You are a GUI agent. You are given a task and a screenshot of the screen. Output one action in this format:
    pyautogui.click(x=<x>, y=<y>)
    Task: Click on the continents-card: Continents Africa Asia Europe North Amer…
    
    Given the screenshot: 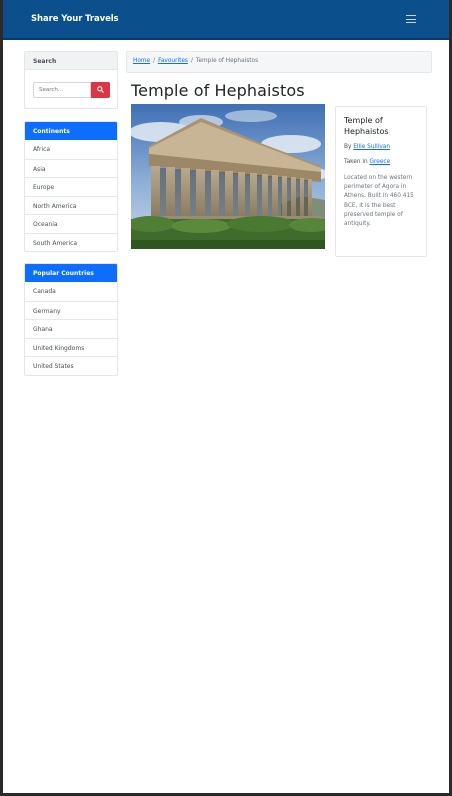 What is the action you would take?
    pyautogui.click(x=71, y=186)
    